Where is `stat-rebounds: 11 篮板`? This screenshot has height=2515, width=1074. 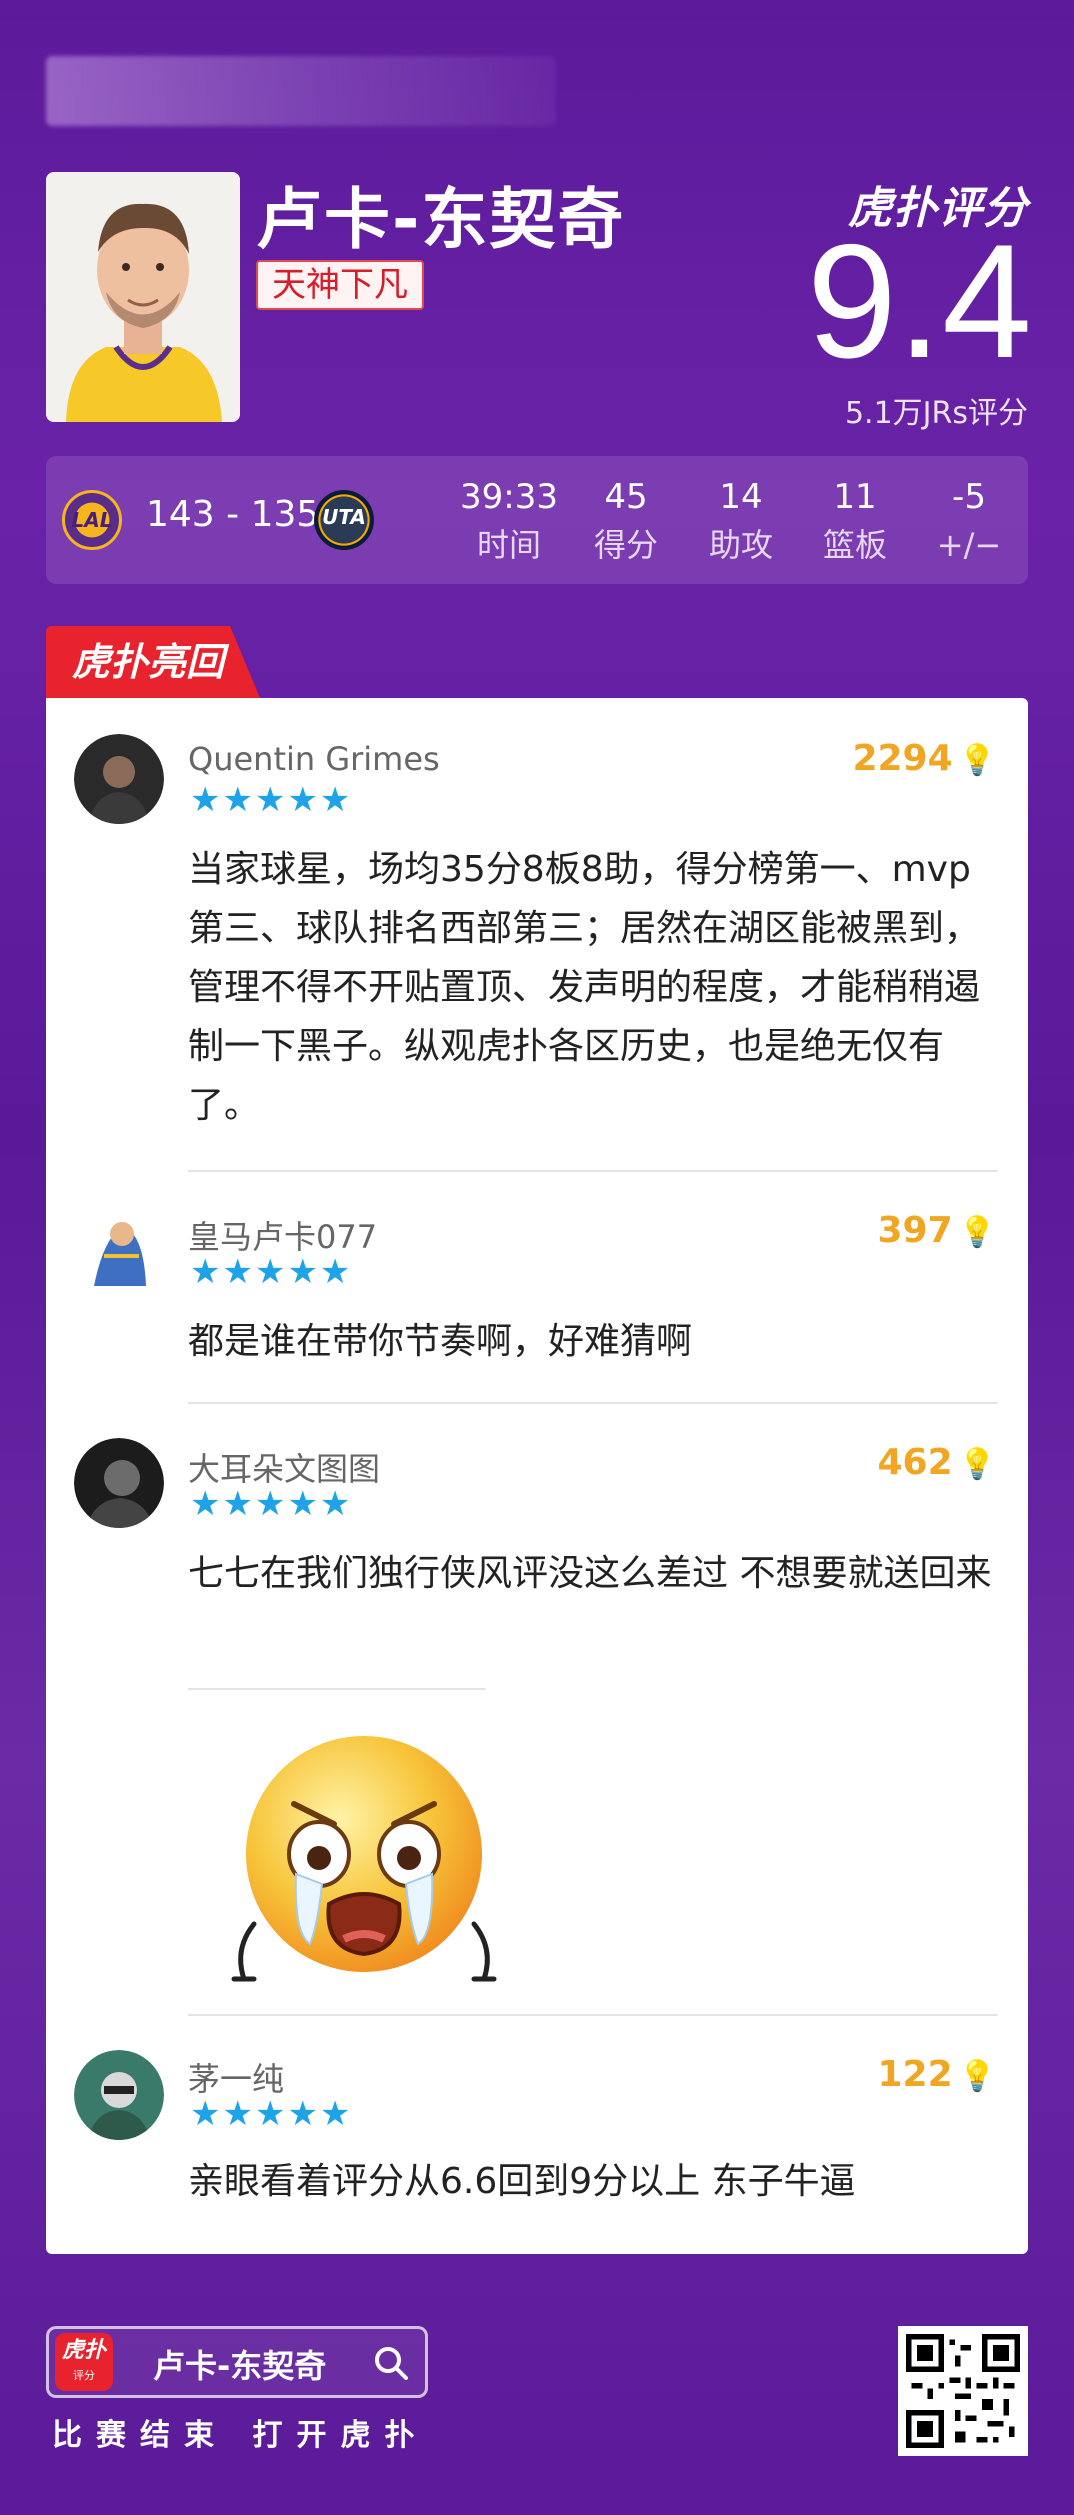 stat-rebounds: 11 篮板 is located at coordinates (854, 520).